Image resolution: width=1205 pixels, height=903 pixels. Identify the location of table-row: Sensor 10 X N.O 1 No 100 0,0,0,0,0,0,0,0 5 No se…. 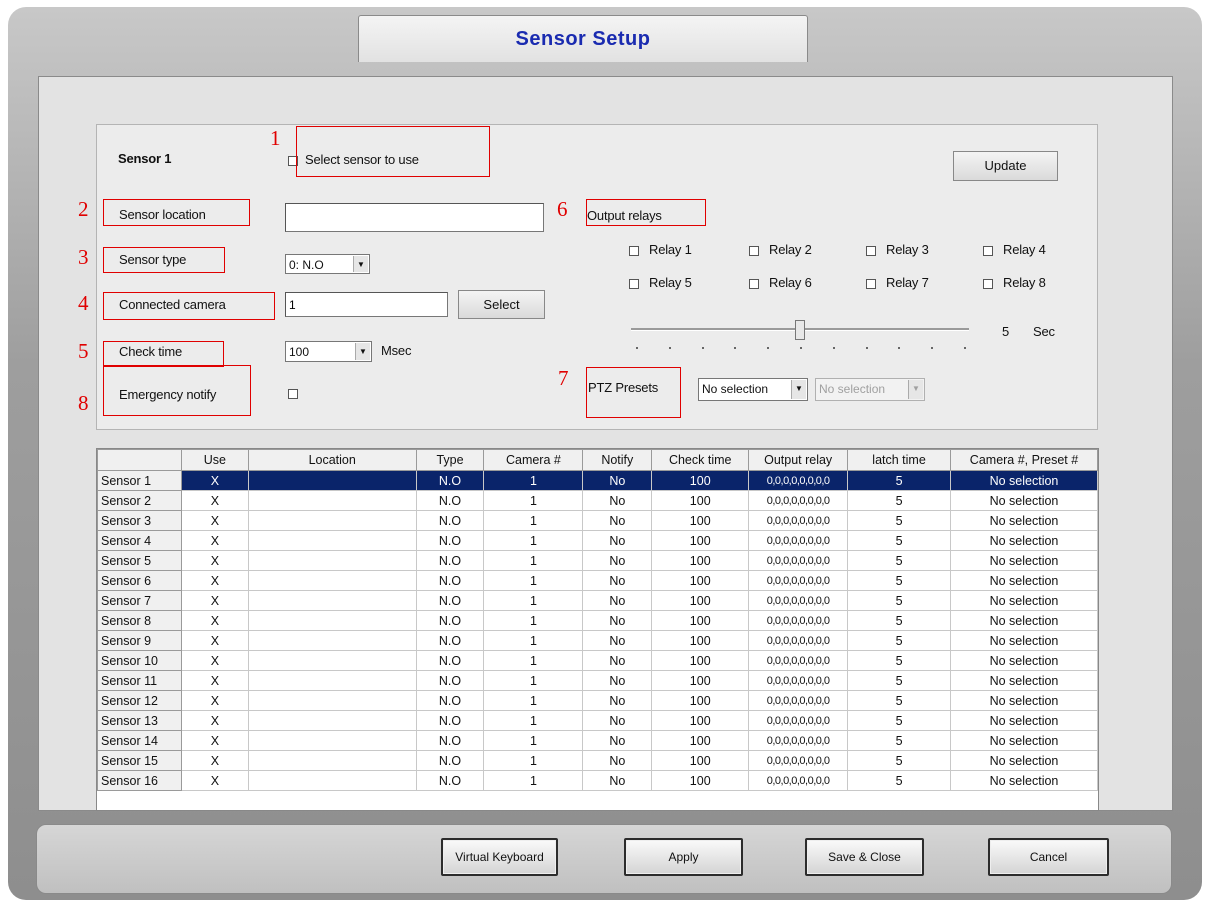
(597, 660).